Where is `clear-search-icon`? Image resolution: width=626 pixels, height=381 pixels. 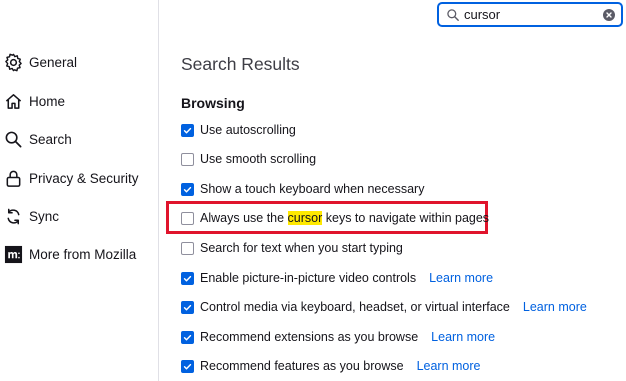
clear-search-icon is located at coordinates (609, 15).